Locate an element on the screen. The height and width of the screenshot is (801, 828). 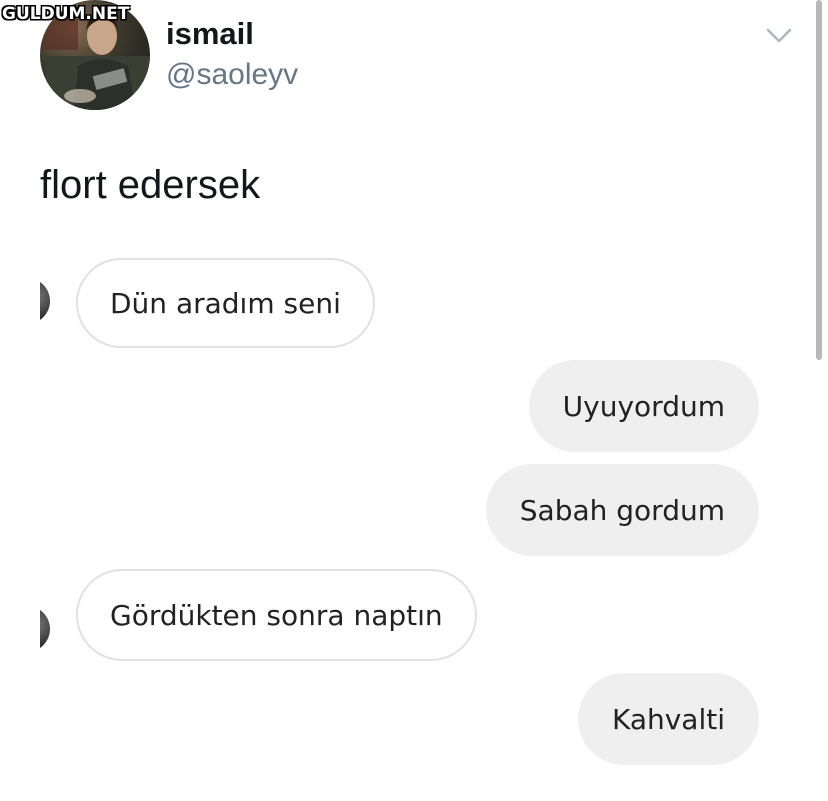
message-bubble-incoming: Gördükten sonra naptın is located at coordinates (276, 615).